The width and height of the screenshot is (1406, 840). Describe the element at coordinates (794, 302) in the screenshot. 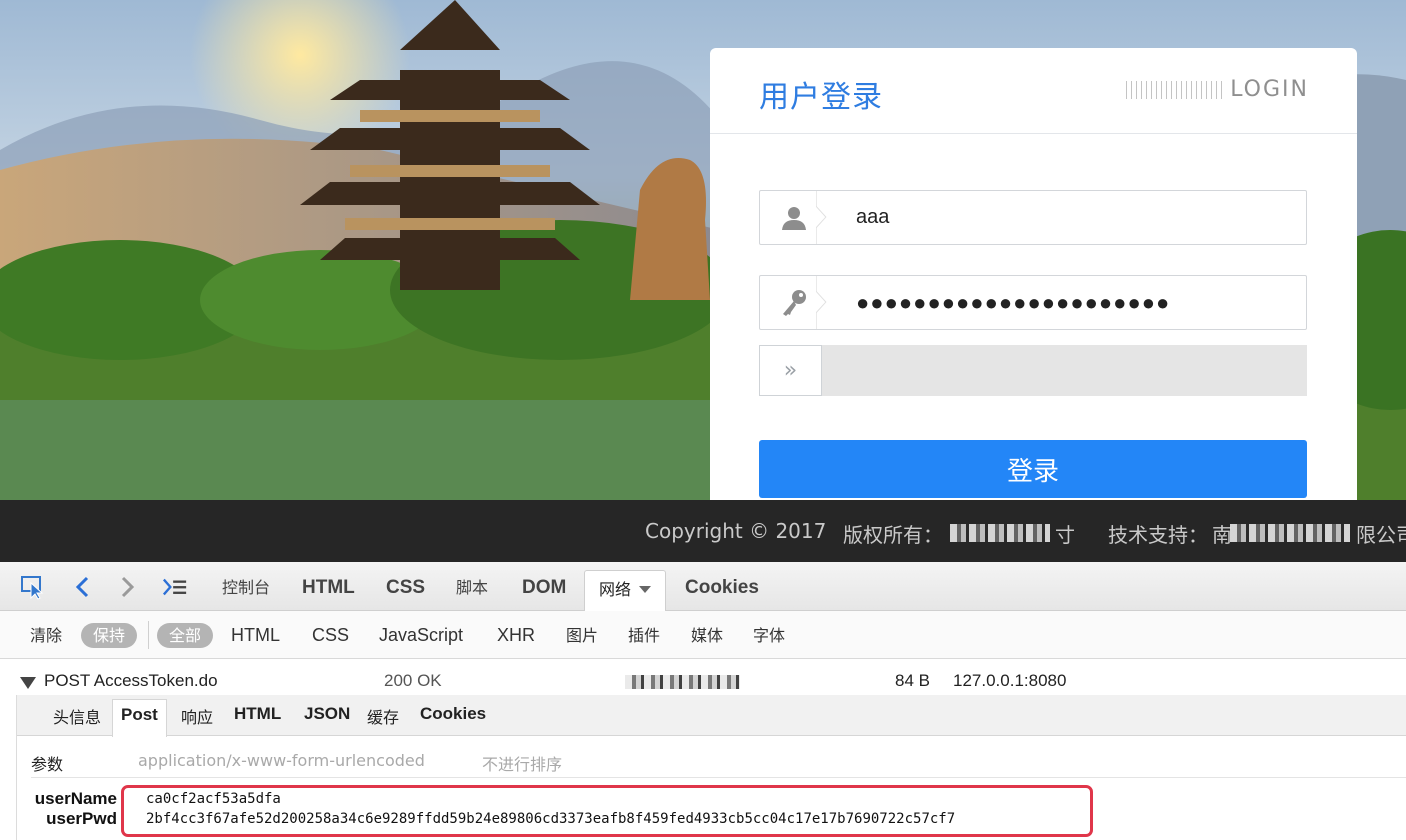

I see `key-icon` at that location.